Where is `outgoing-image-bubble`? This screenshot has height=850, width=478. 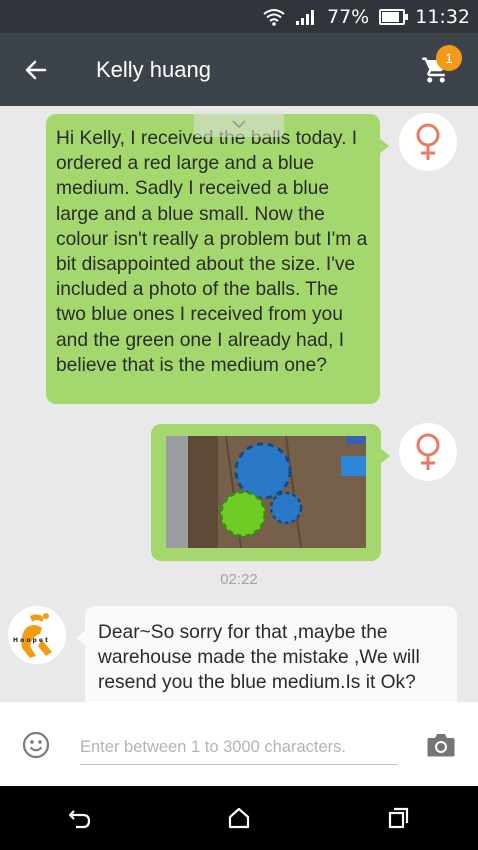 outgoing-image-bubble is located at coordinates (270, 492).